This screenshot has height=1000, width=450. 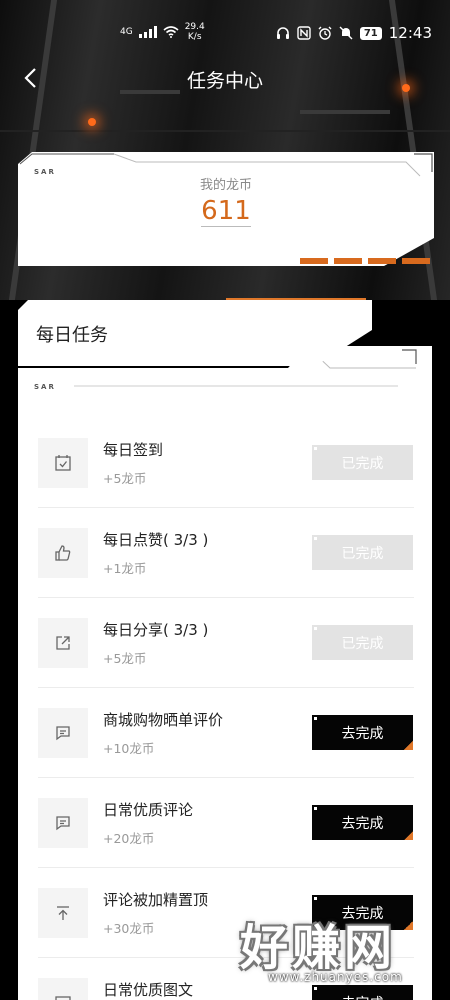 I want to click on thumbs-up-icon, so click(x=63, y=553).